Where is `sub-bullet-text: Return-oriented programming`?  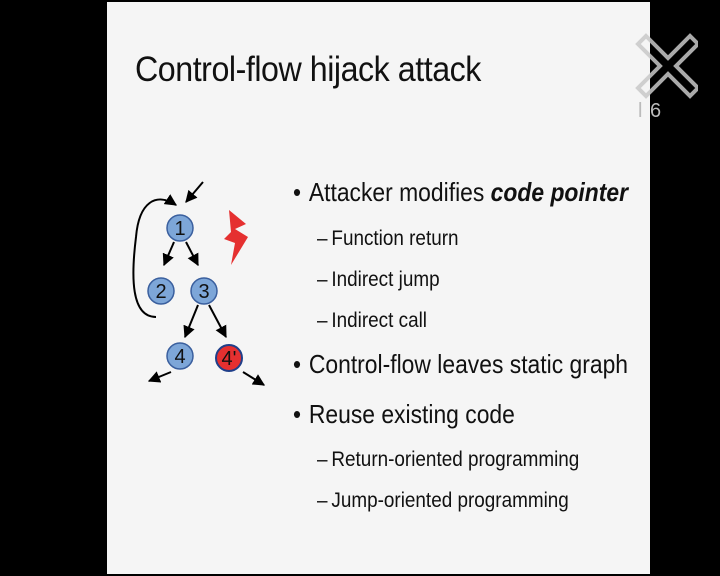 sub-bullet-text: Return-oriented programming is located at coordinates (455, 459).